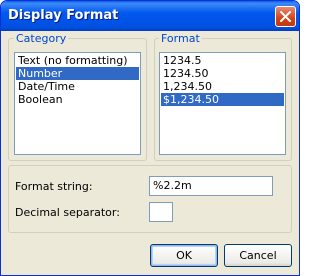 Image resolution: width=320 pixels, height=276 pixels. What do you see at coordinates (222, 99) in the screenshot?
I see `format-item-selected: $1,234.50` at bounding box center [222, 99].